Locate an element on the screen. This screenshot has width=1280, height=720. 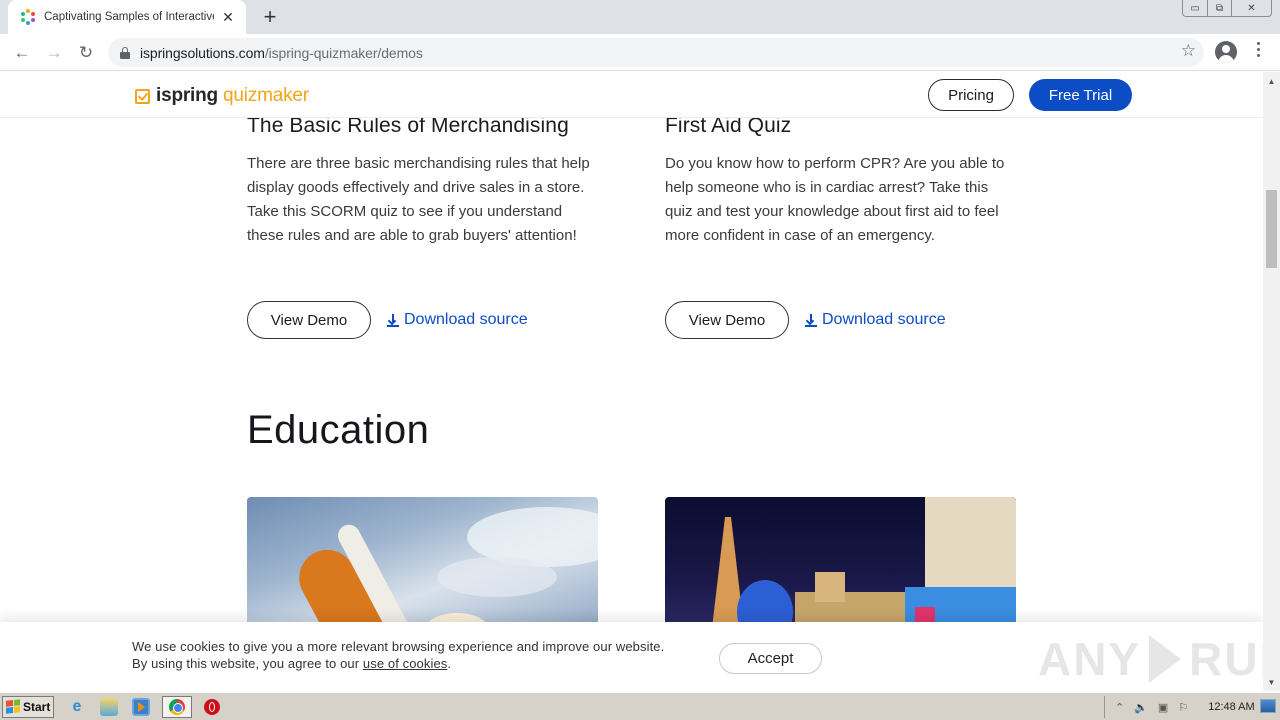
bookmark-star-icon: ☆ is located at coordinates (1188, 51).